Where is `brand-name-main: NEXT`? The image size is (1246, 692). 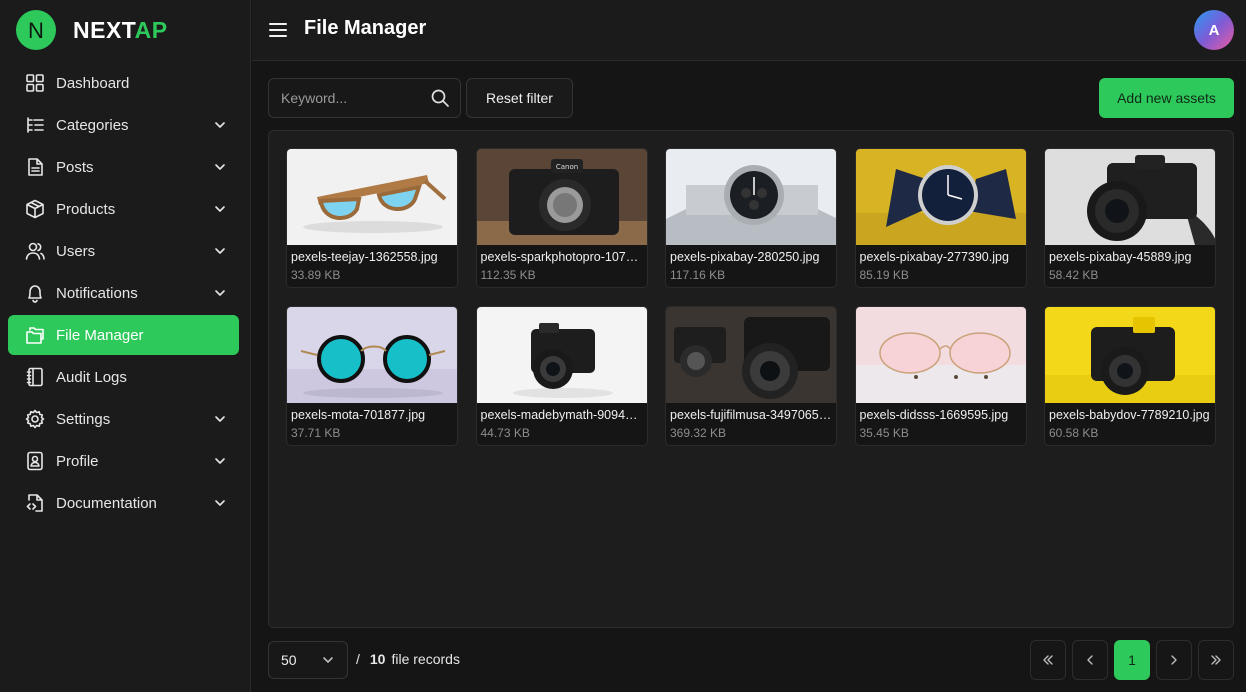
brand-name-main: NEXT is located at coordinates (104, 29).